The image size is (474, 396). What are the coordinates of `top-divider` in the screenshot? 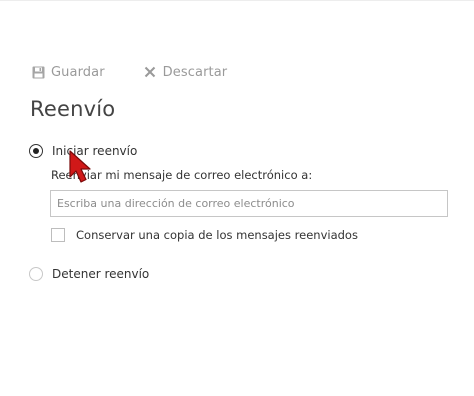 It's located at (237, 0).